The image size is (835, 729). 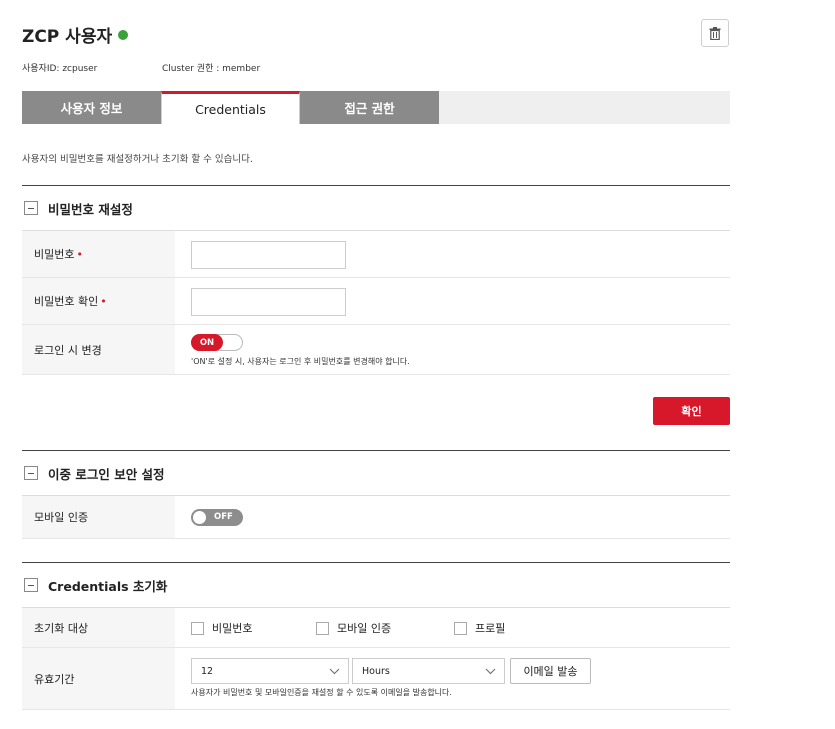 I want to click on reset-profile-checkbox: 프로필, so click(x=479, y=628).